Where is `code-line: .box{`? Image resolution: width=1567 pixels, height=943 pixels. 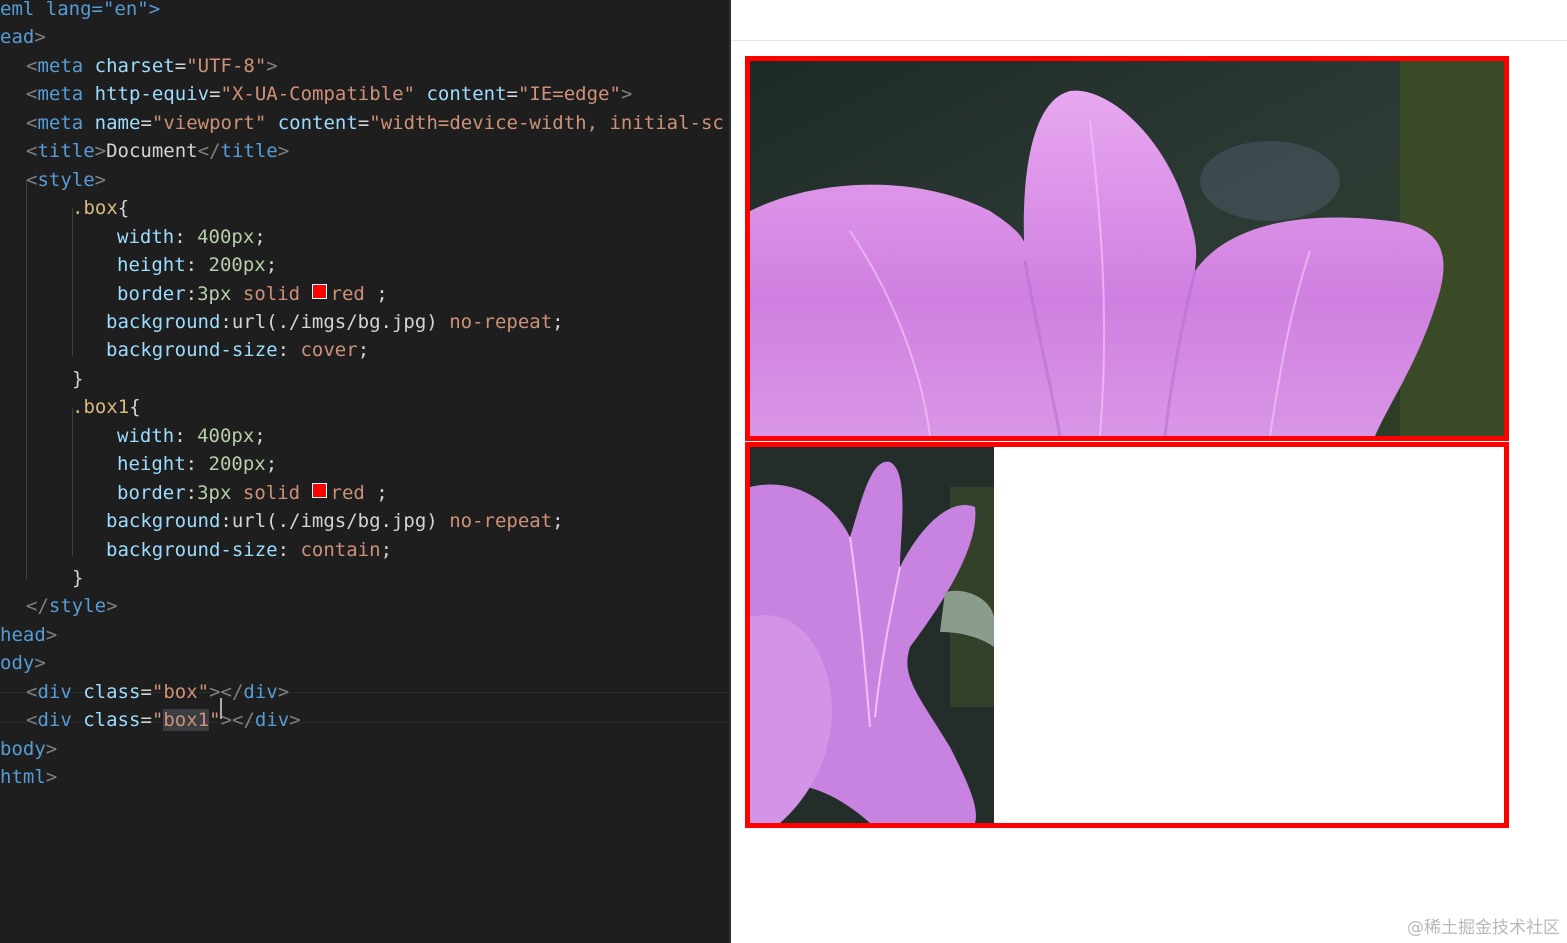
code-line: .box{ is located at coordinates (100, 208).